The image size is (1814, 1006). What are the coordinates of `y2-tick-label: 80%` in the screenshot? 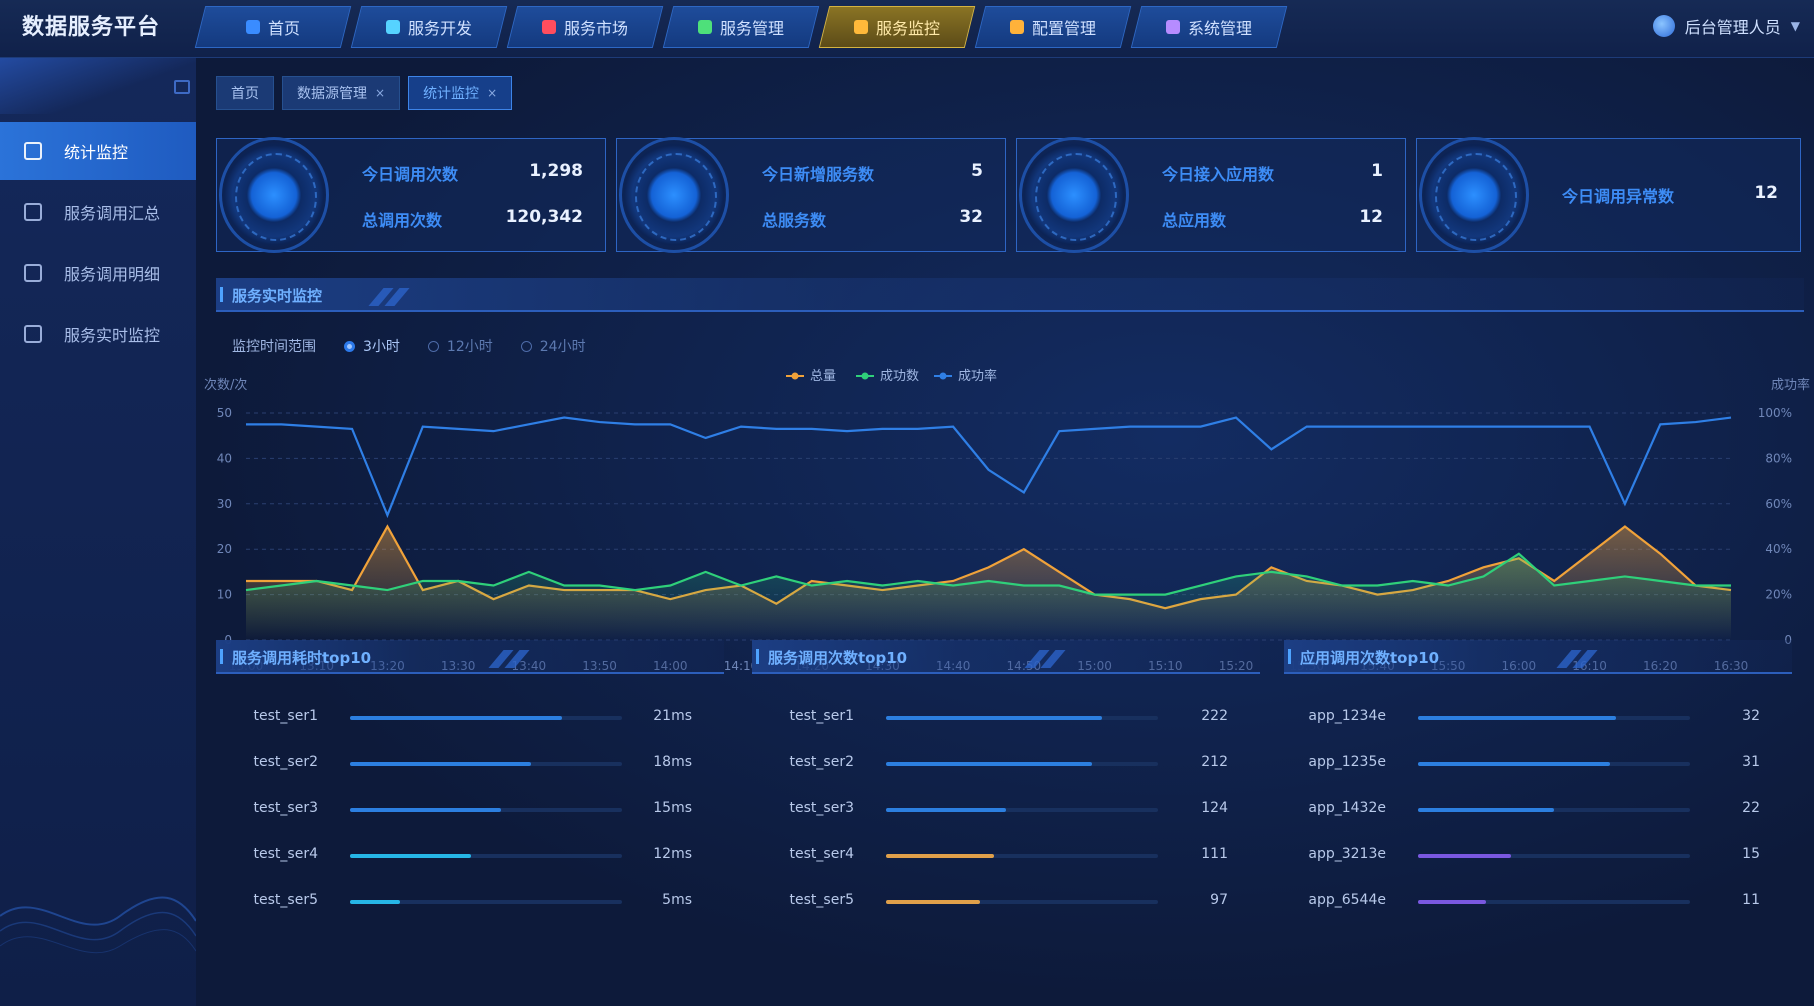 It's located at (1778, 458).